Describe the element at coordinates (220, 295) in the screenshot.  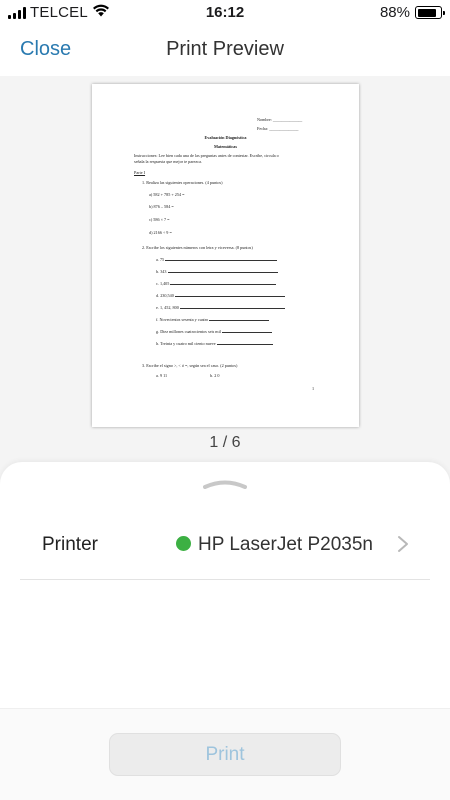
I see `doc-question-2d: d. 230,540` at that location.